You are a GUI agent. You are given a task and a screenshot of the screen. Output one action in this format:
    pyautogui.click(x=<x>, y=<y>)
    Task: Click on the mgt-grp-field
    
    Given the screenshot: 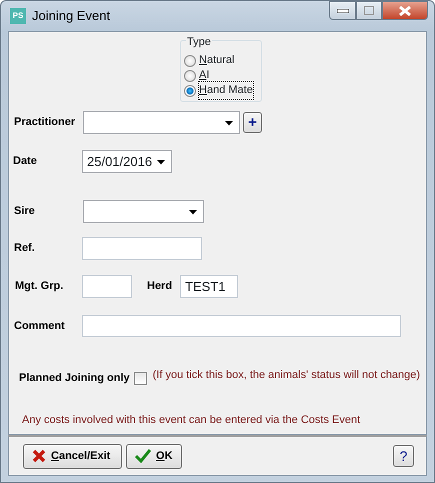 What is the action you would take?
    pyautogui.click(x=107, y=286)
    